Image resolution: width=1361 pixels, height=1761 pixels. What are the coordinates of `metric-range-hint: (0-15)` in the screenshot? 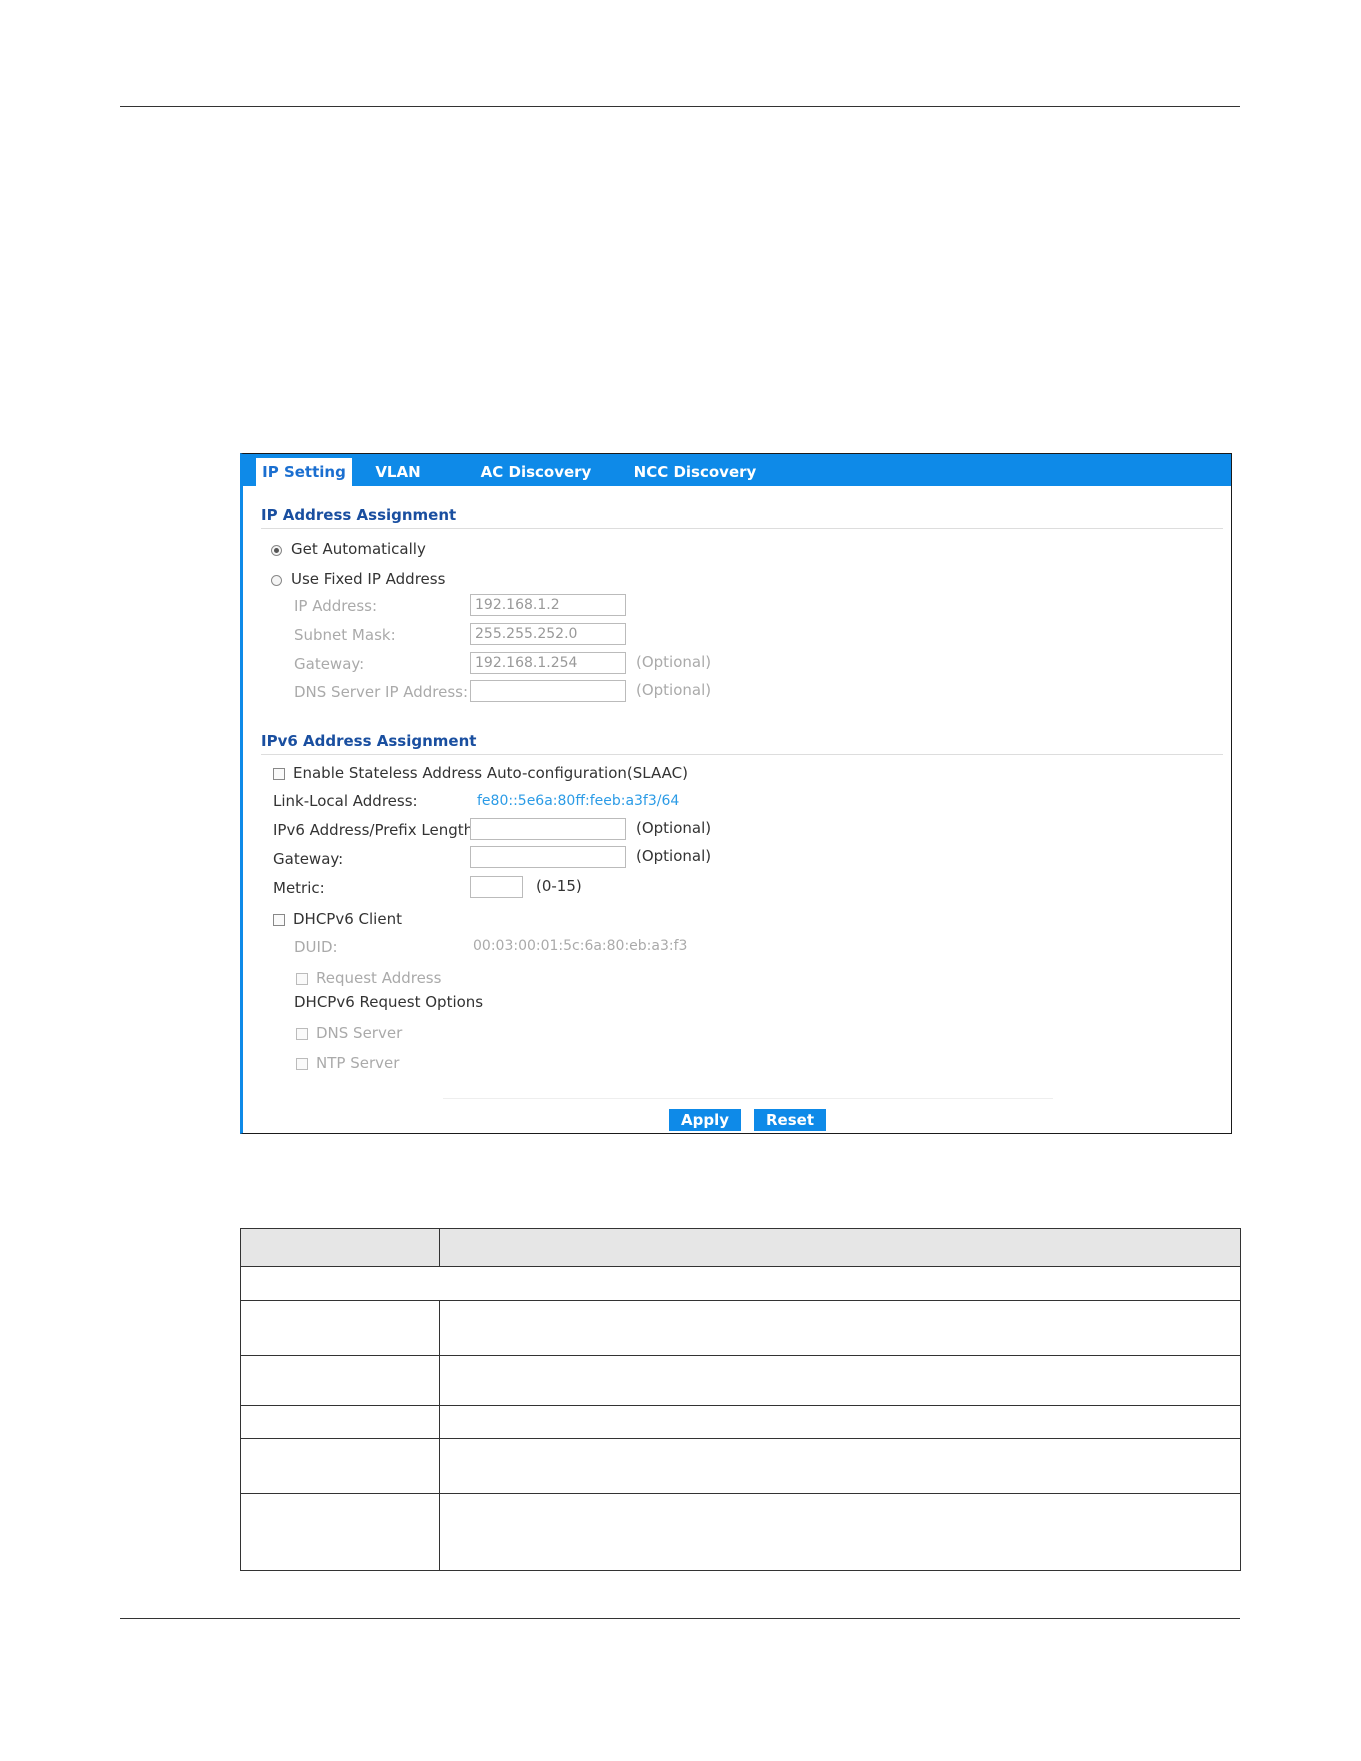 It's located at (559, 886).